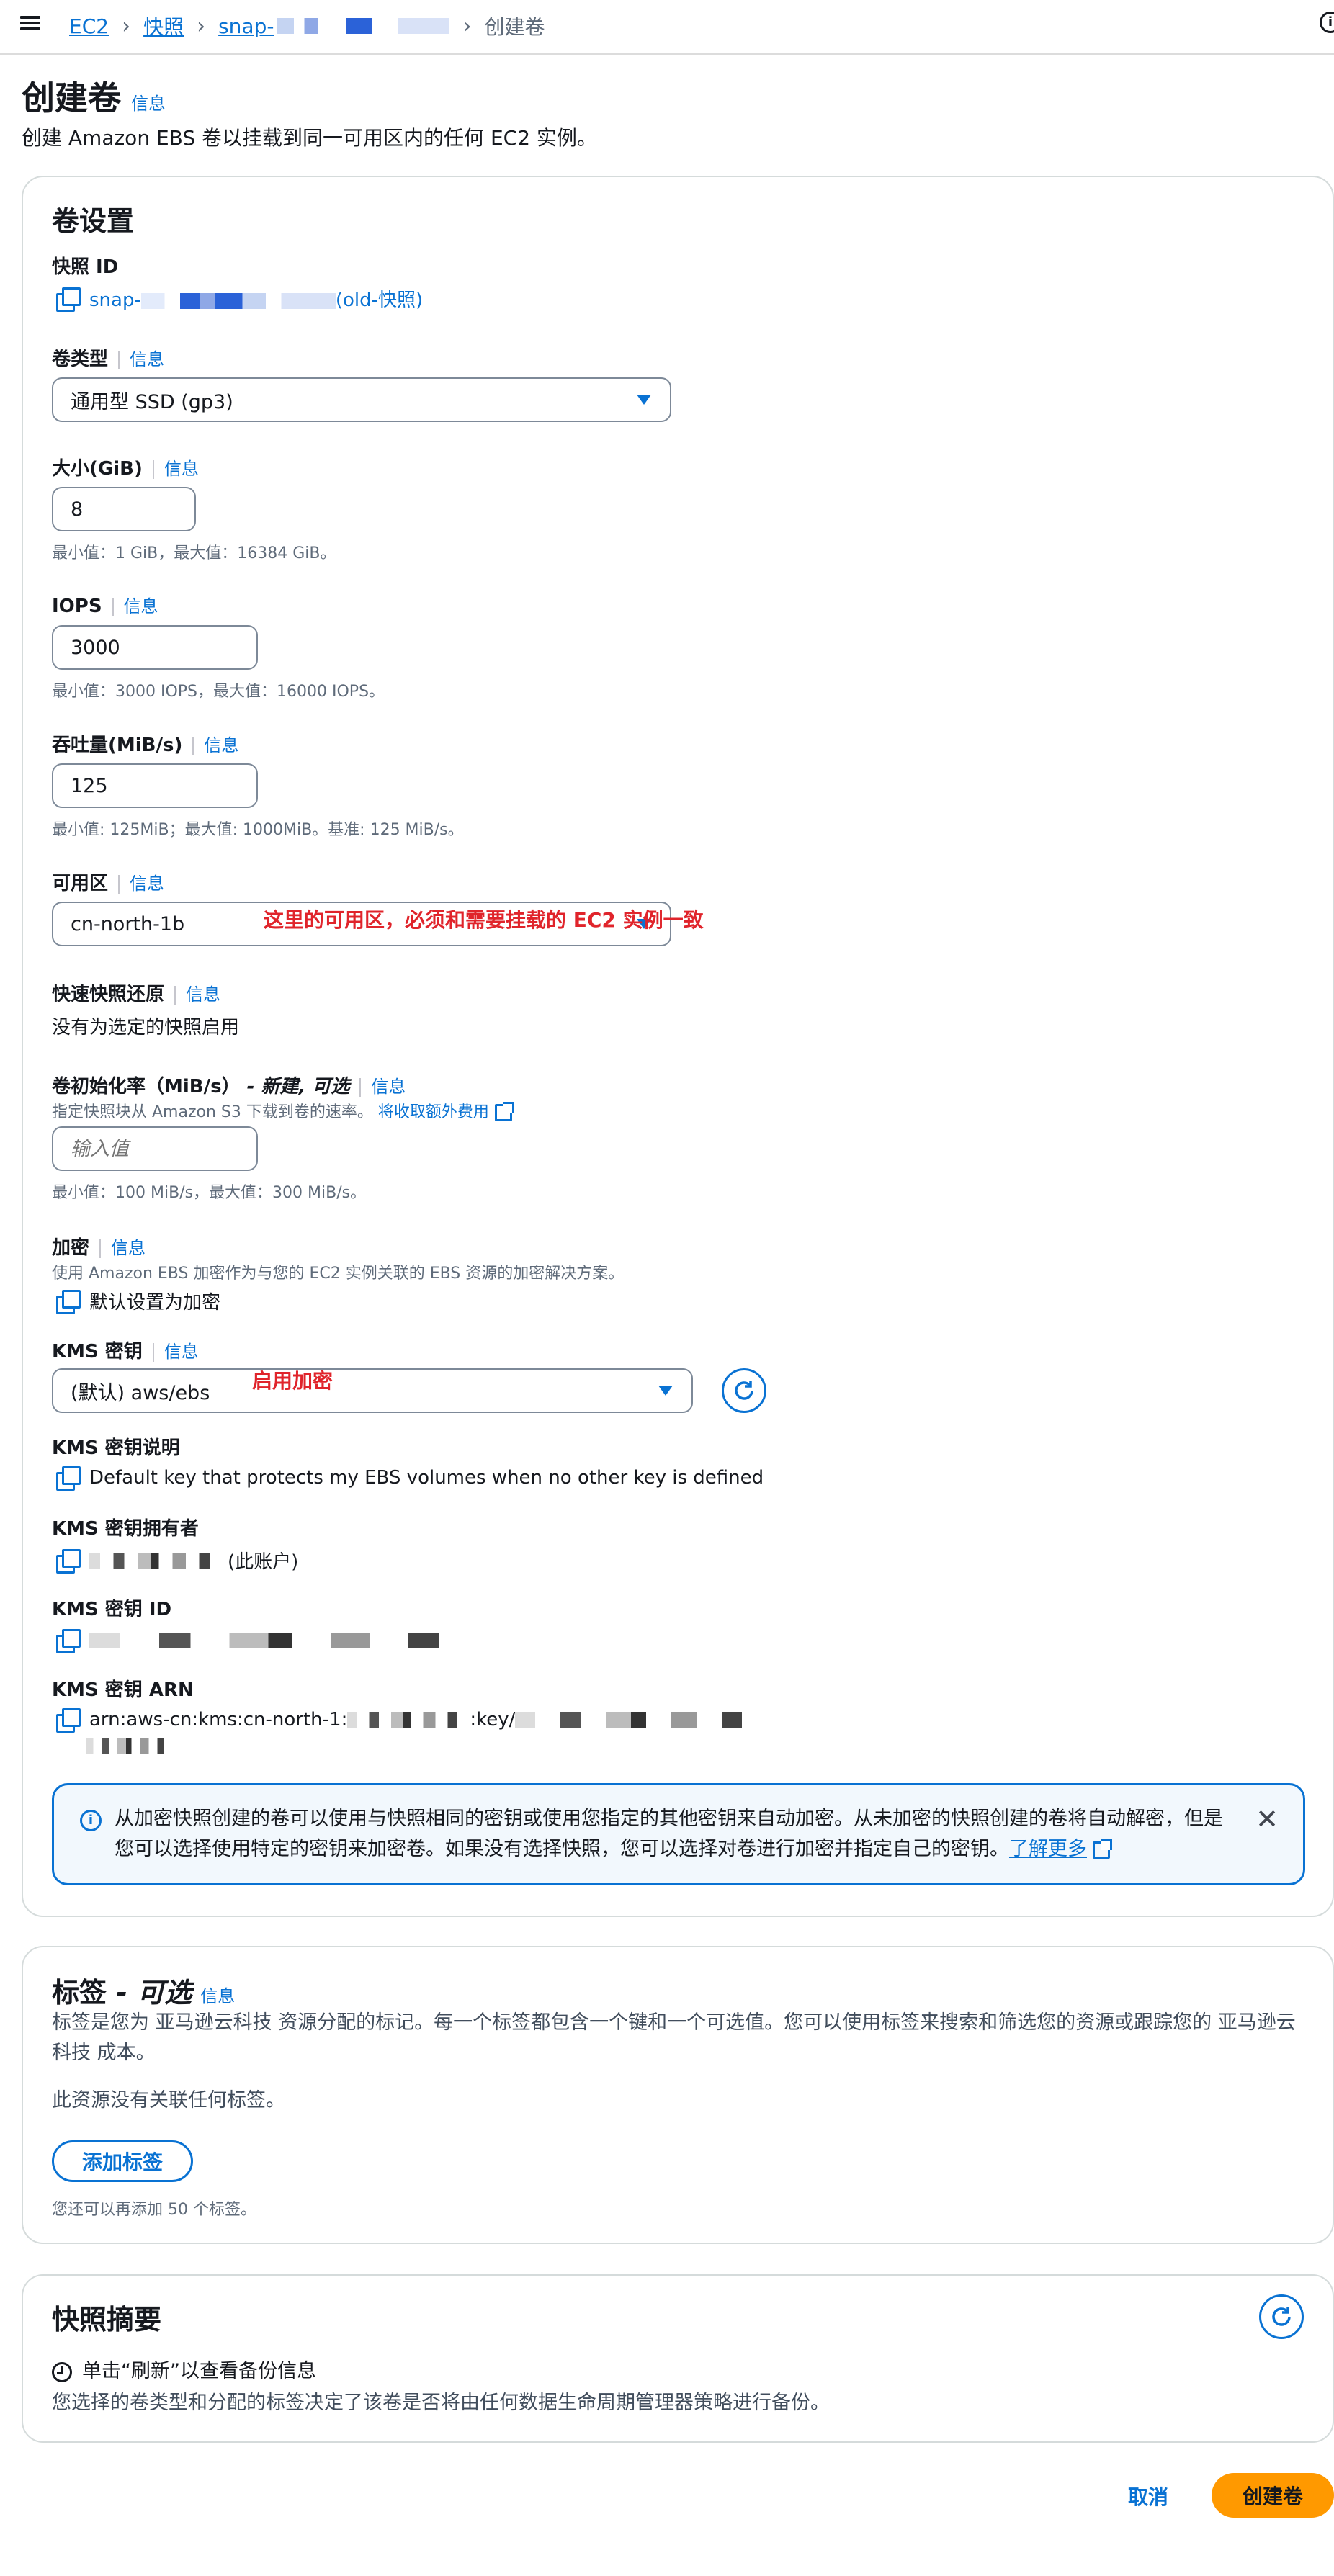  I want to click on throughput-input: 125, so click(155, 785).